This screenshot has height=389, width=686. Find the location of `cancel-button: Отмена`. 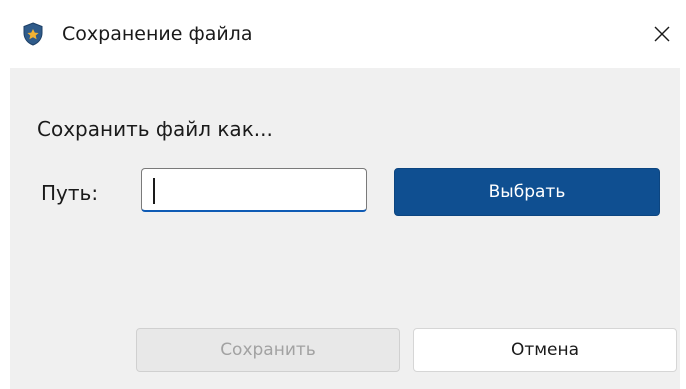

cancel-button: Отмена is located at coordinates (545, 350).